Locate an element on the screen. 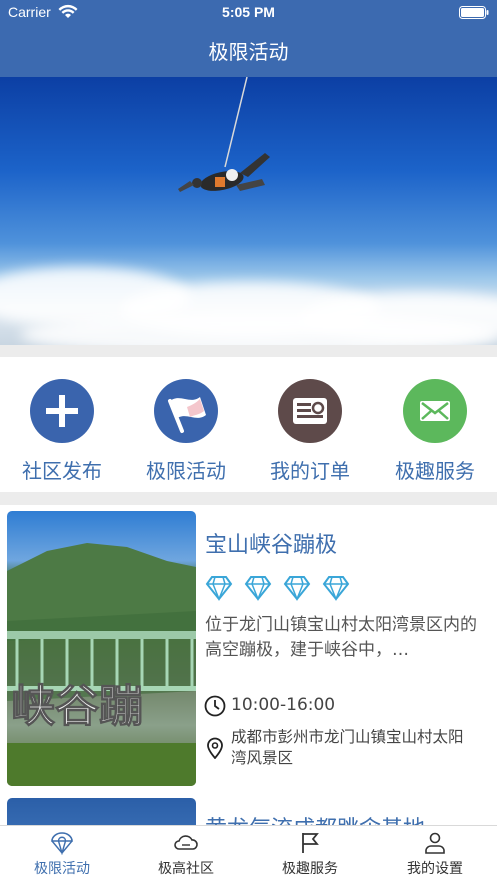  status-time: 5:05 PM is located at coordinates (248, 12).